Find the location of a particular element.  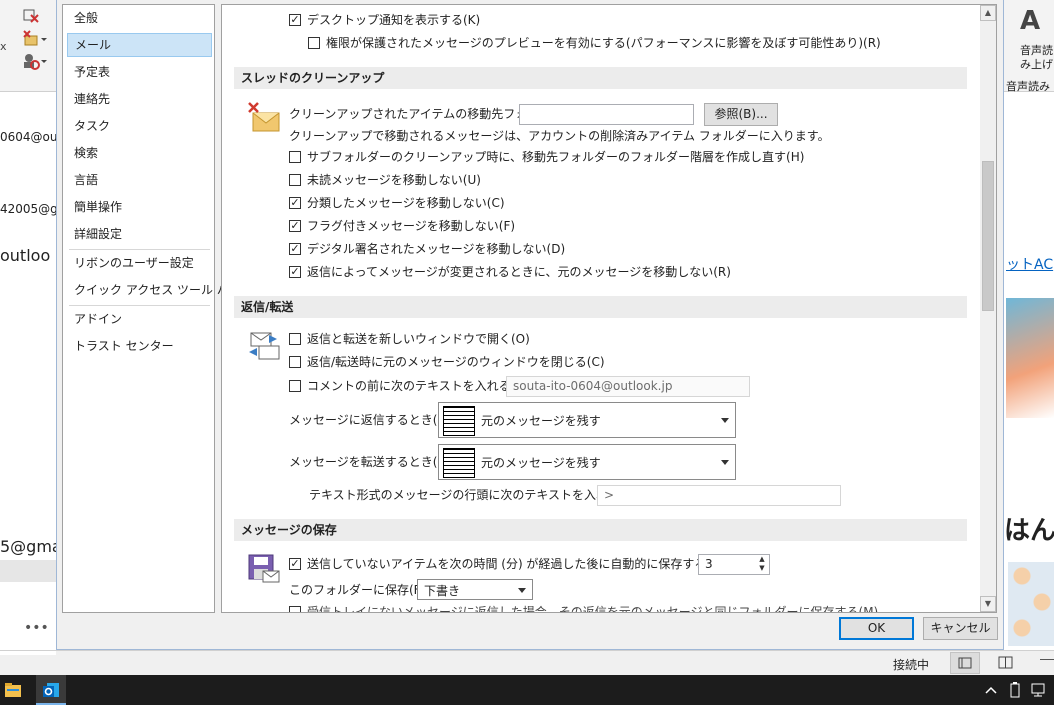

chevron-up-icon is located at coordinates (991, 690).